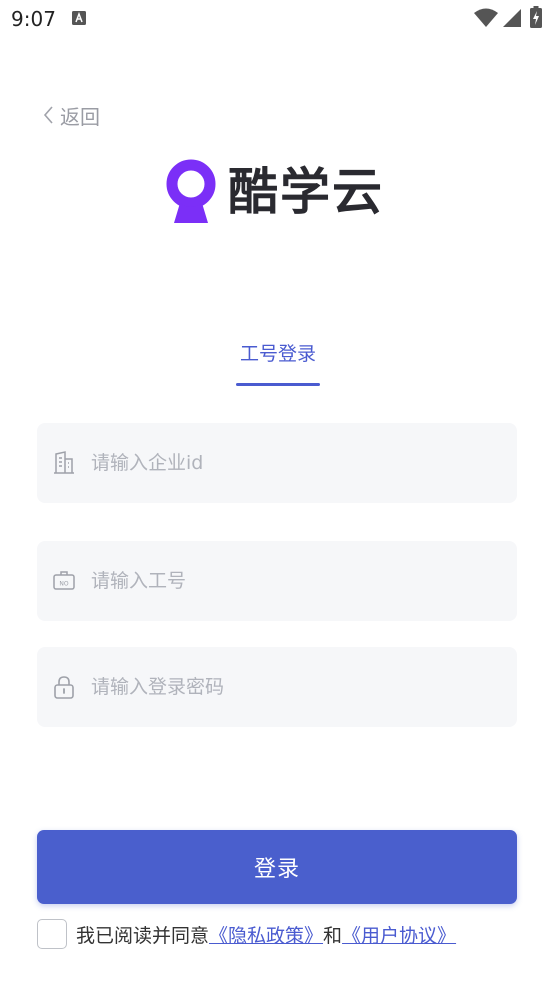  I want to click on app-logo: 酷学云, so click(275, 192).